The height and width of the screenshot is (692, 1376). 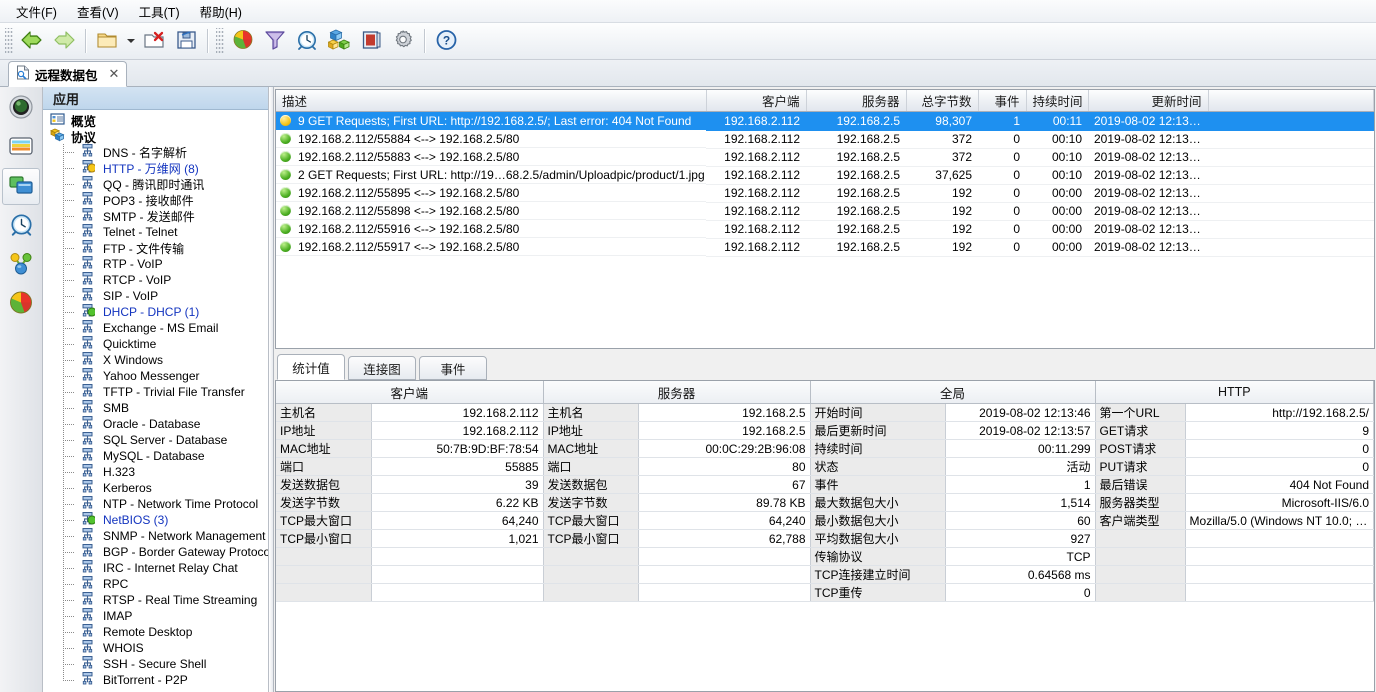 I want to click on filter-button, so click(x=275, y=41).